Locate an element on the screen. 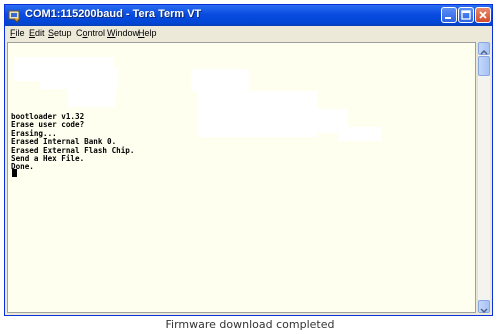 The height and width of the screenshot is (334, 500). menu-window: Window is located at coordinates (123, 33).